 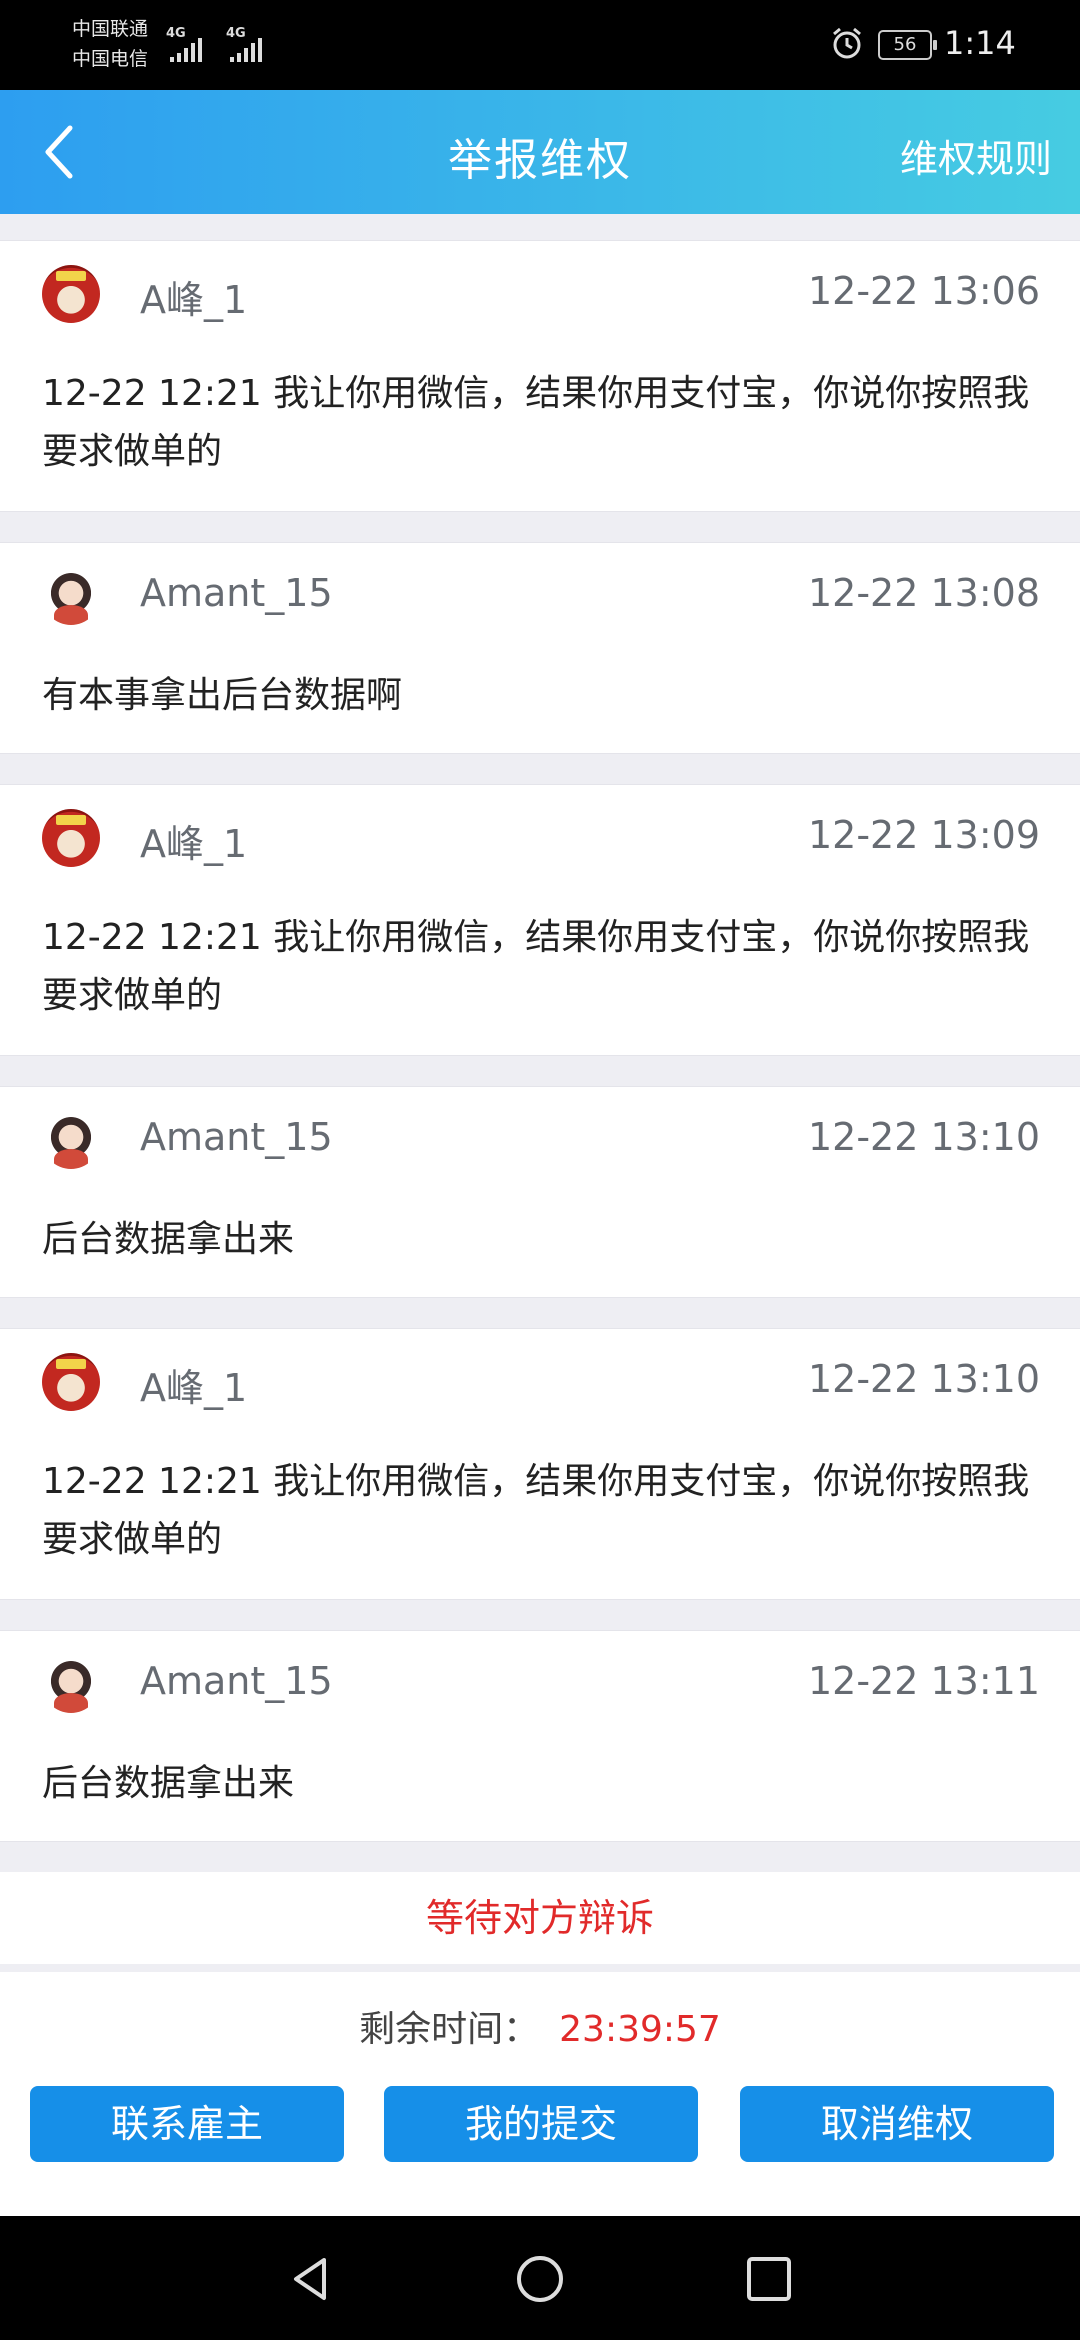 I want to click on message-time: 12-22 13:11, so click(x=923, y=1681).